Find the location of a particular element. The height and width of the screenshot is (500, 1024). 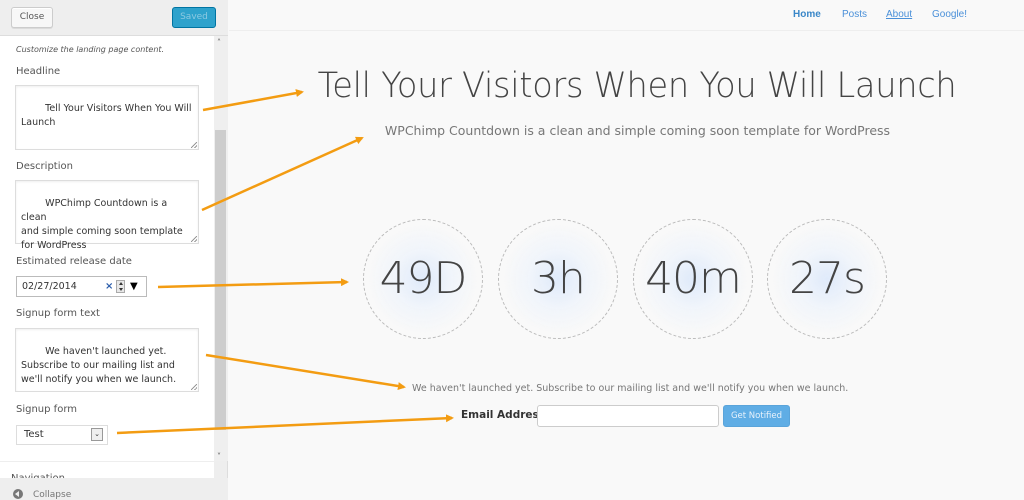

scroll-up-icon: ˄ is located at coordinates (219, 42).